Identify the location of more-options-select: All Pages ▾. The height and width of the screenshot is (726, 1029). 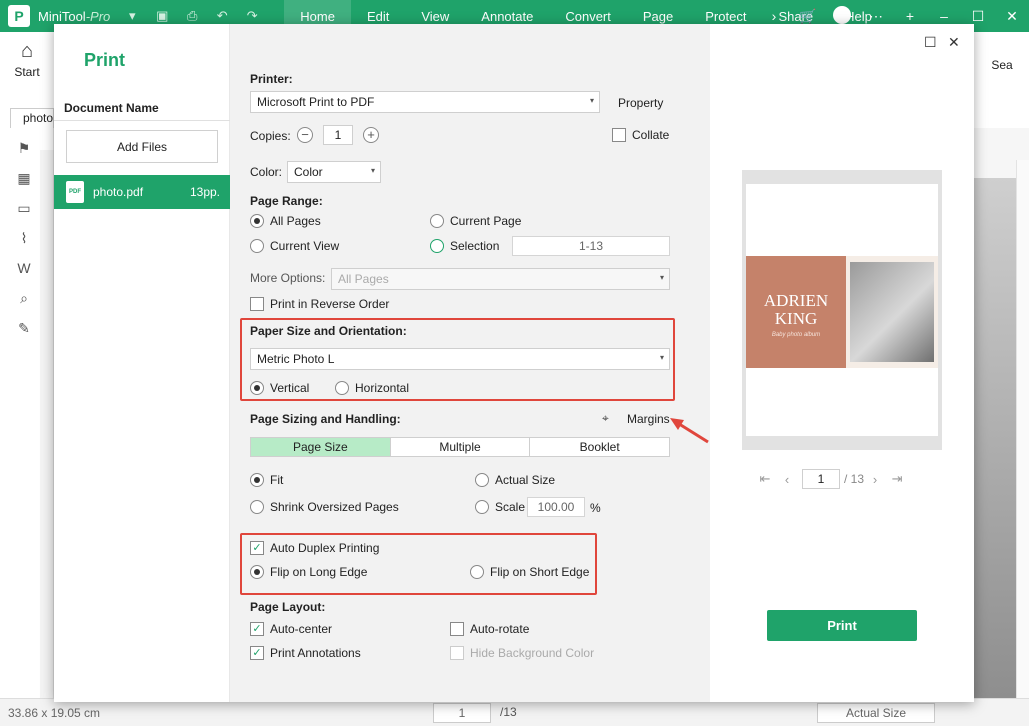
(500, 279).